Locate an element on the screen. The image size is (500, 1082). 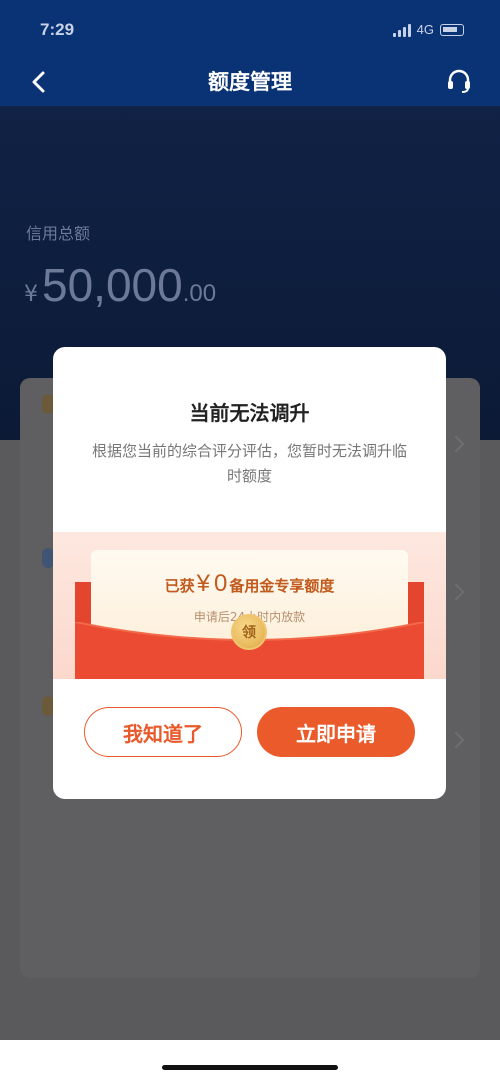
offer-prefix: 已获 is located at coordinates (179, 586).